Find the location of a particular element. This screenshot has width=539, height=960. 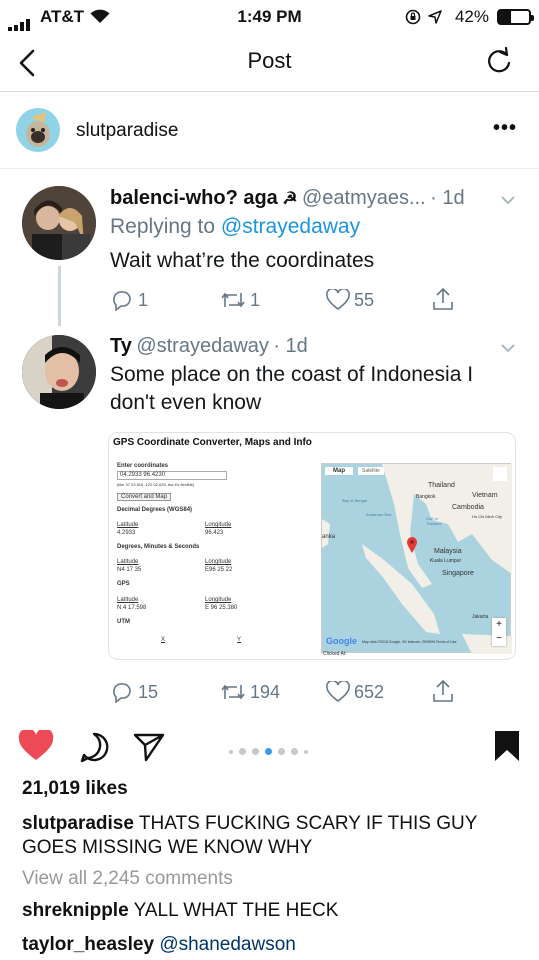

map-label-bangkok: Bangkok is located at coordinates (426, 497).